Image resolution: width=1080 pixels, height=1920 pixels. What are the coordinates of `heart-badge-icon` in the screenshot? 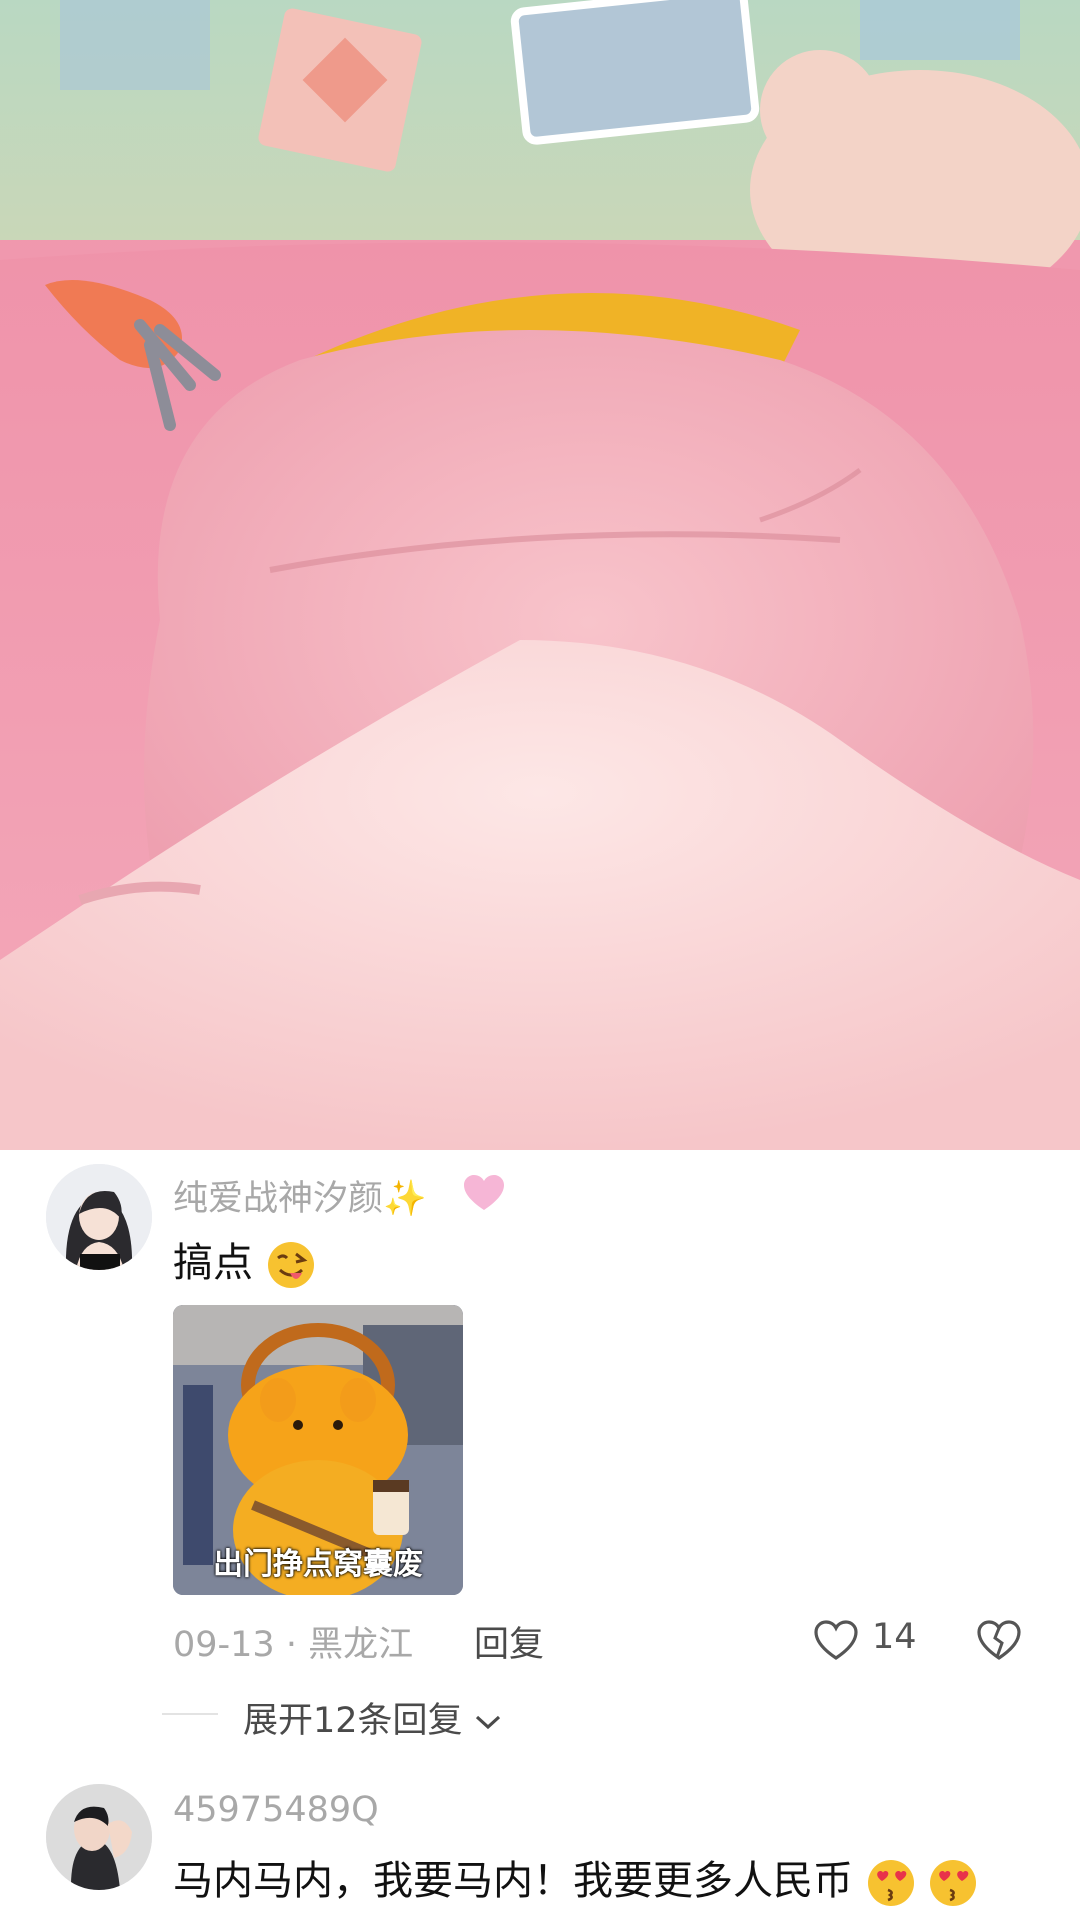 It's located at (484, 1192).